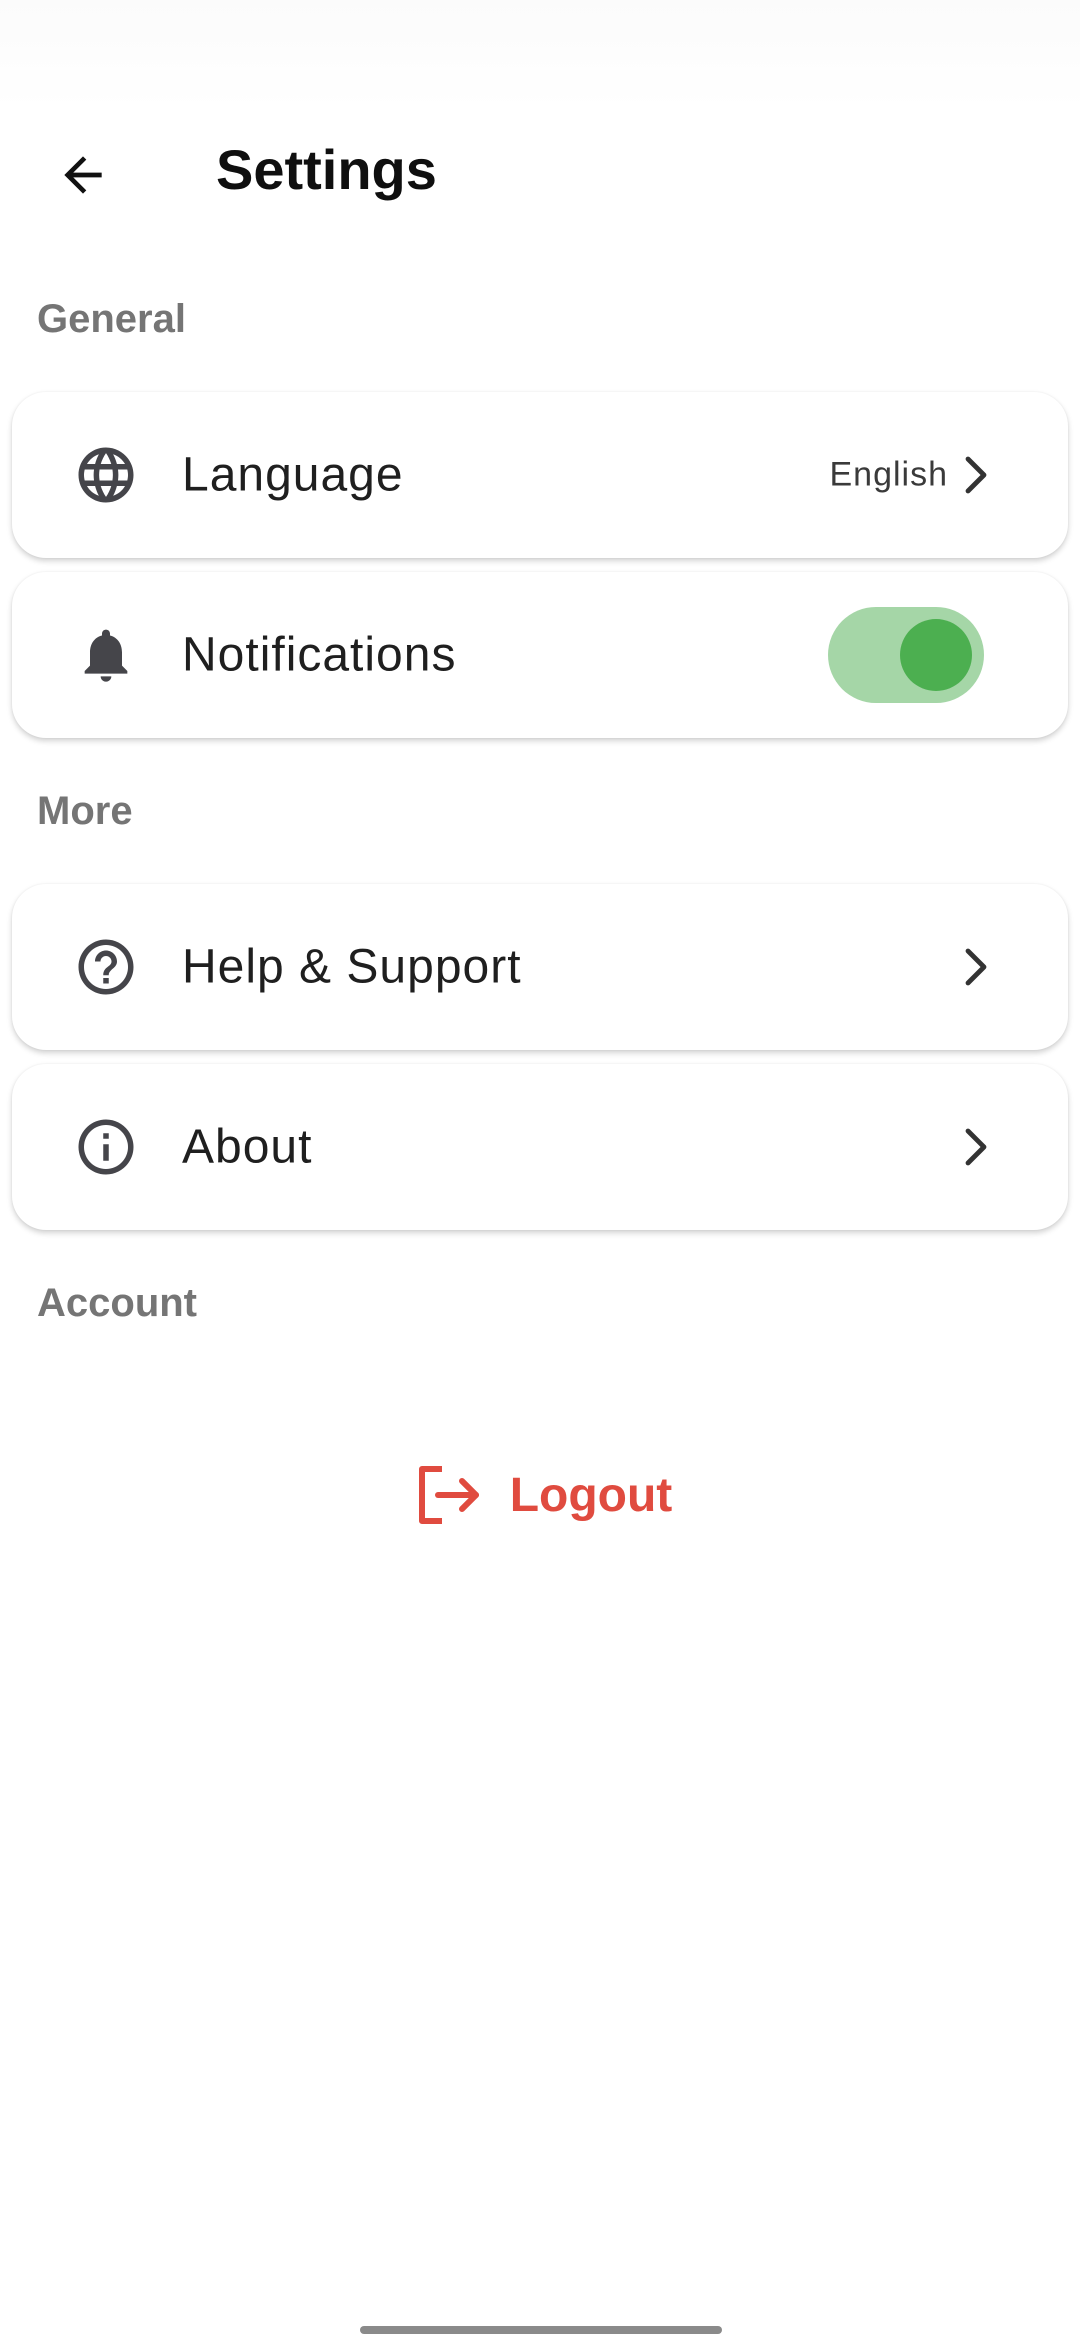  Describe the element at coordinates (888, 474) in the screenshot. I see `language-value: English` at that location.